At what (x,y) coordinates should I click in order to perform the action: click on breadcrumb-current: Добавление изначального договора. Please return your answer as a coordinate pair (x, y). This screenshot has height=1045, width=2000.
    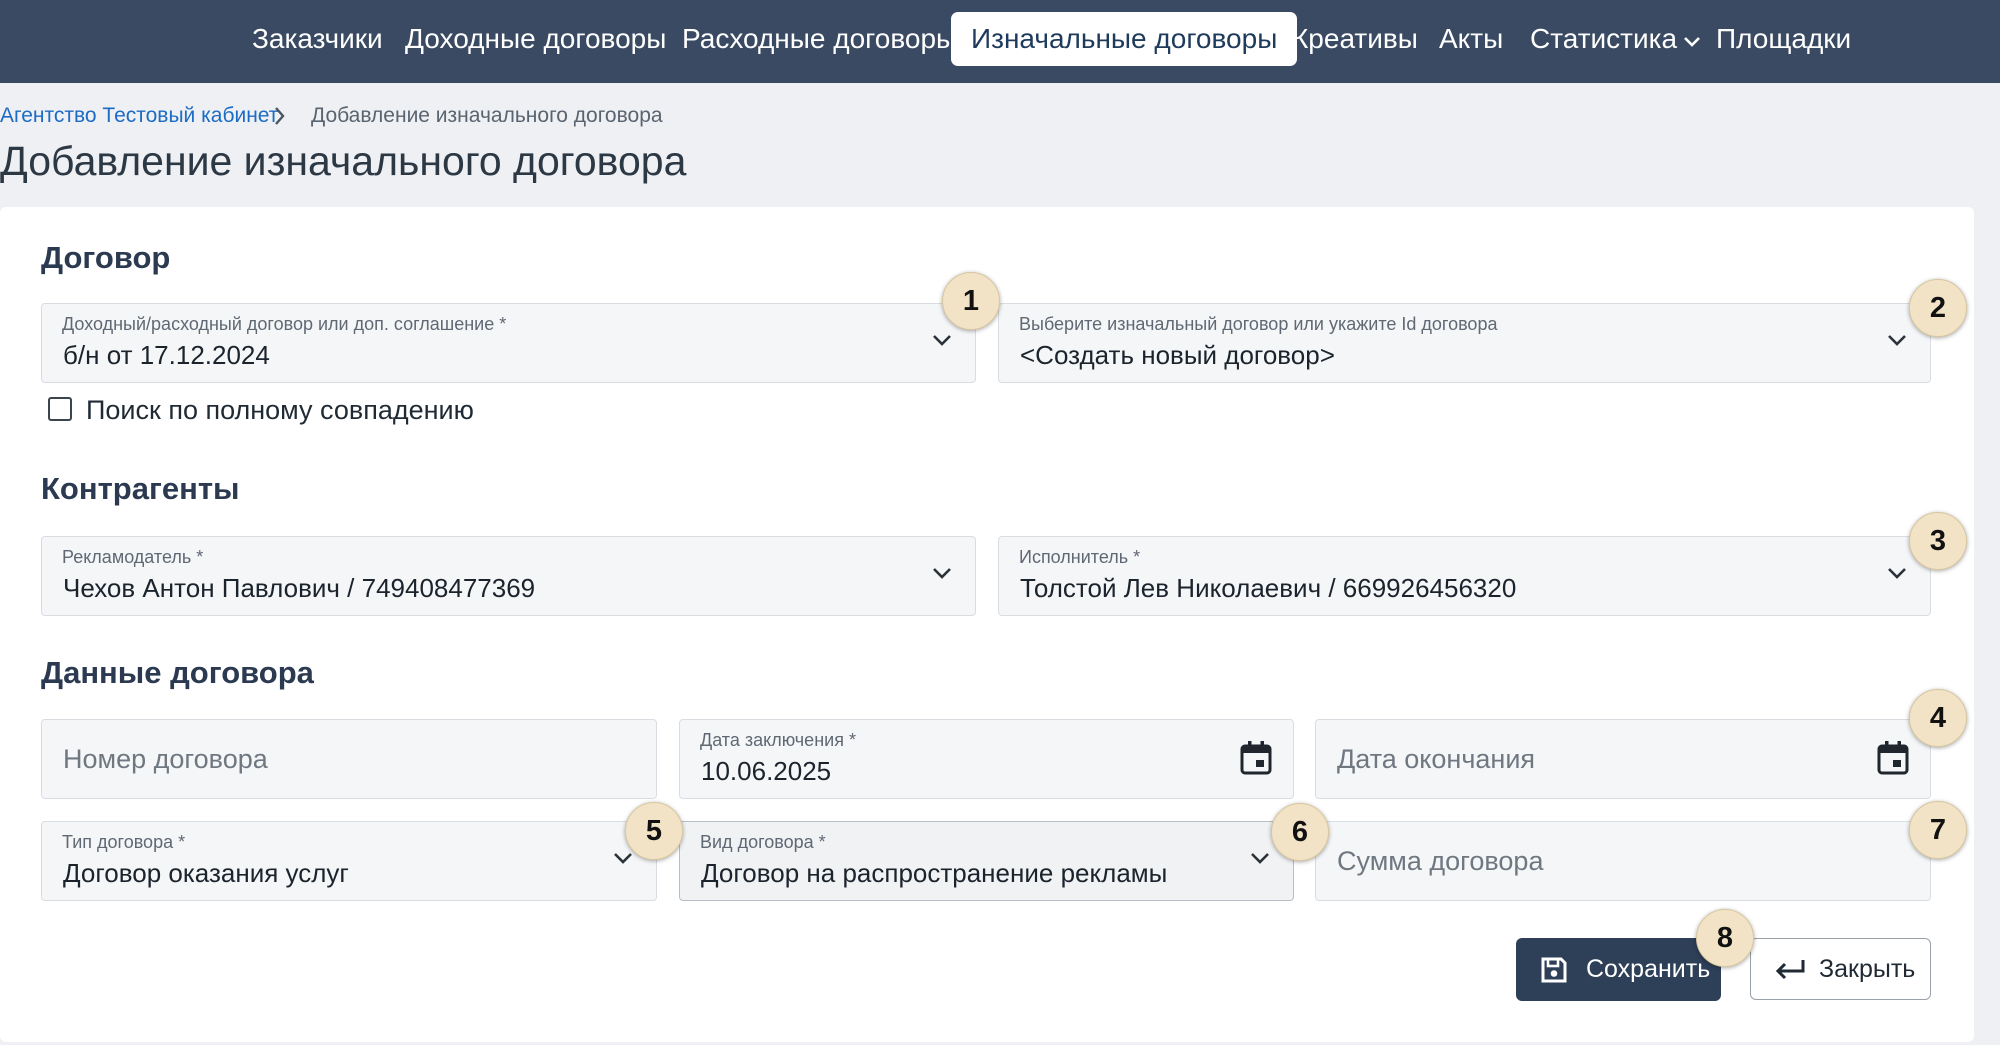
    Looking at the image, I should click on (487, 115).